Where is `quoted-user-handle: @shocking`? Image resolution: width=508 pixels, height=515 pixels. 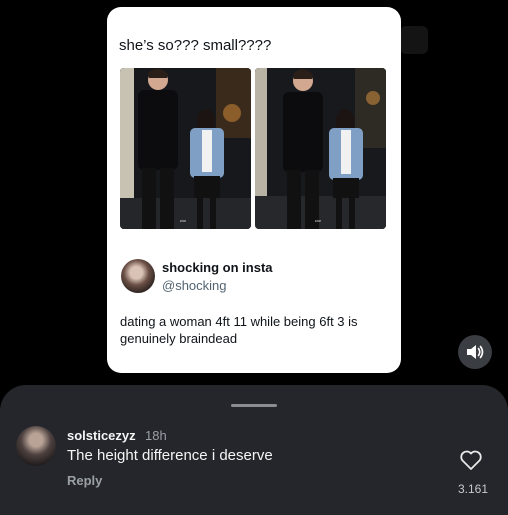 quoted-user-handle: @shocking is located at coordinates (194, 285).